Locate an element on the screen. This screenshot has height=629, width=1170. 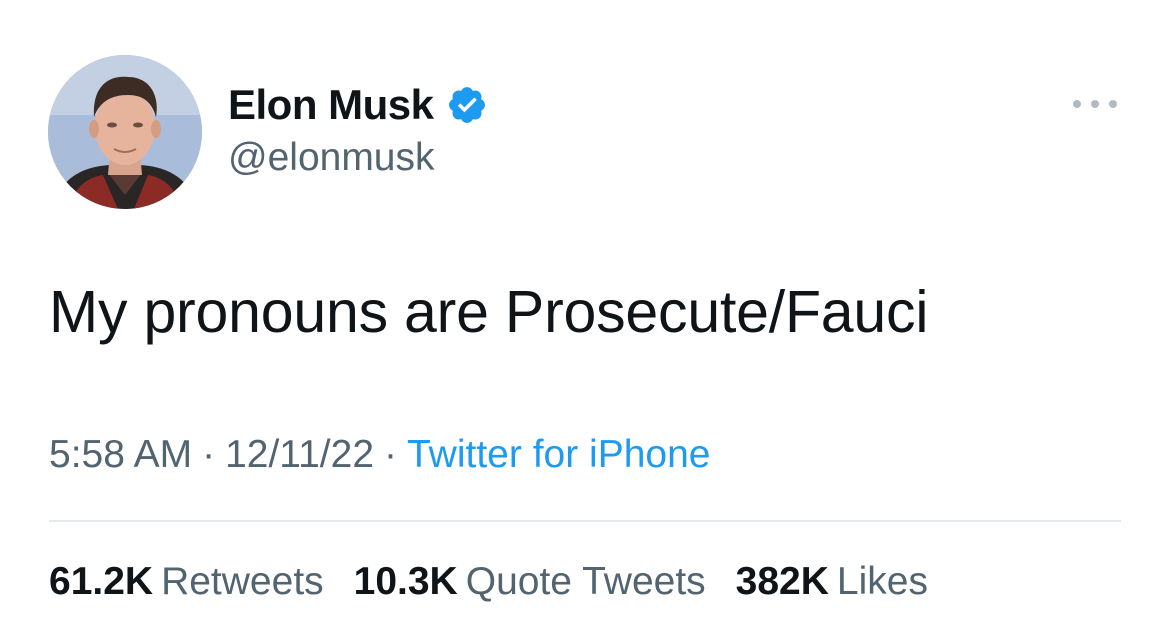
likes-stat: 382K Likes is located at coordinates (832, 582).